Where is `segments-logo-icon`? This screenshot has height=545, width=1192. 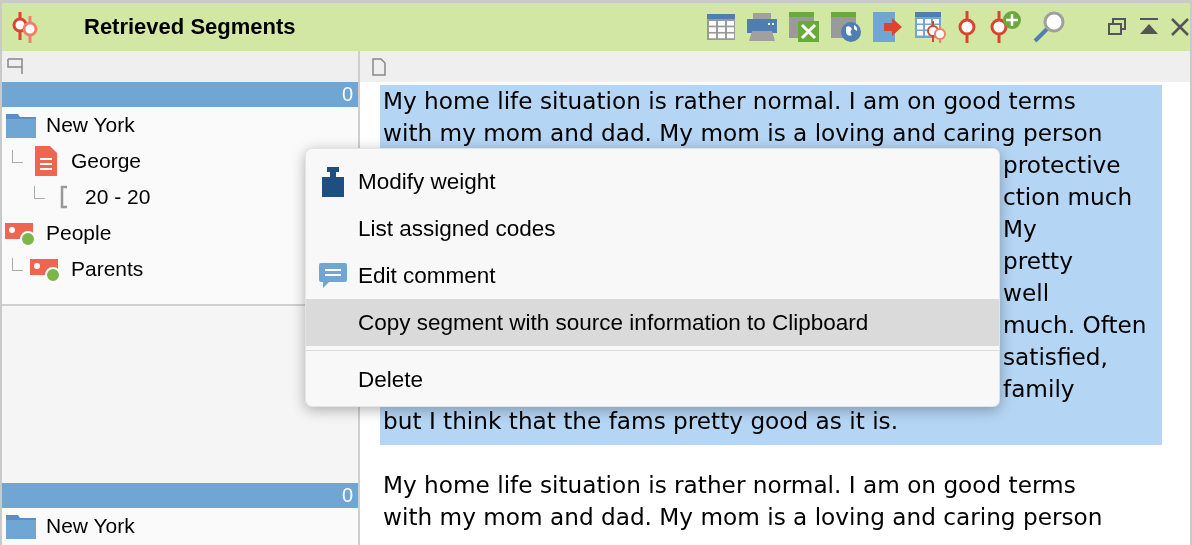
segments-logo-icon is located at coordinates (25, 27).